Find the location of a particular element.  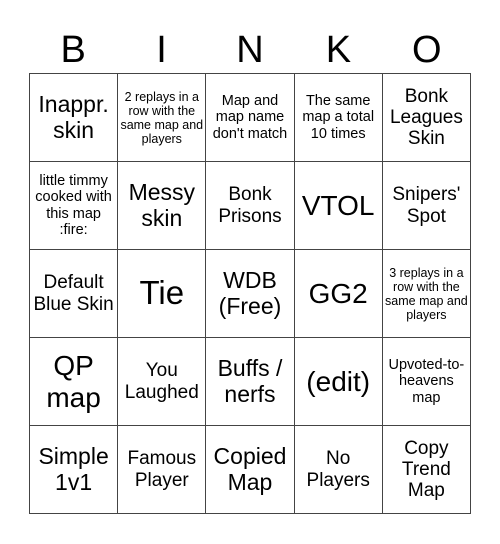

bingo-cell-label: QP map is located at coordinates (73, 381).